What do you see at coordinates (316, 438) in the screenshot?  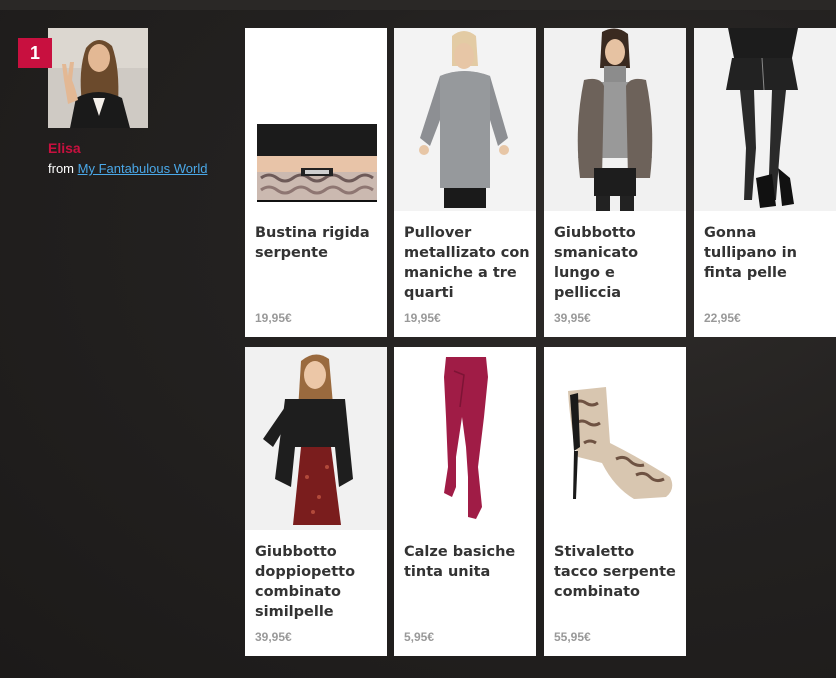 I see `leather-jacket-image` at bounding box center [316, 438].